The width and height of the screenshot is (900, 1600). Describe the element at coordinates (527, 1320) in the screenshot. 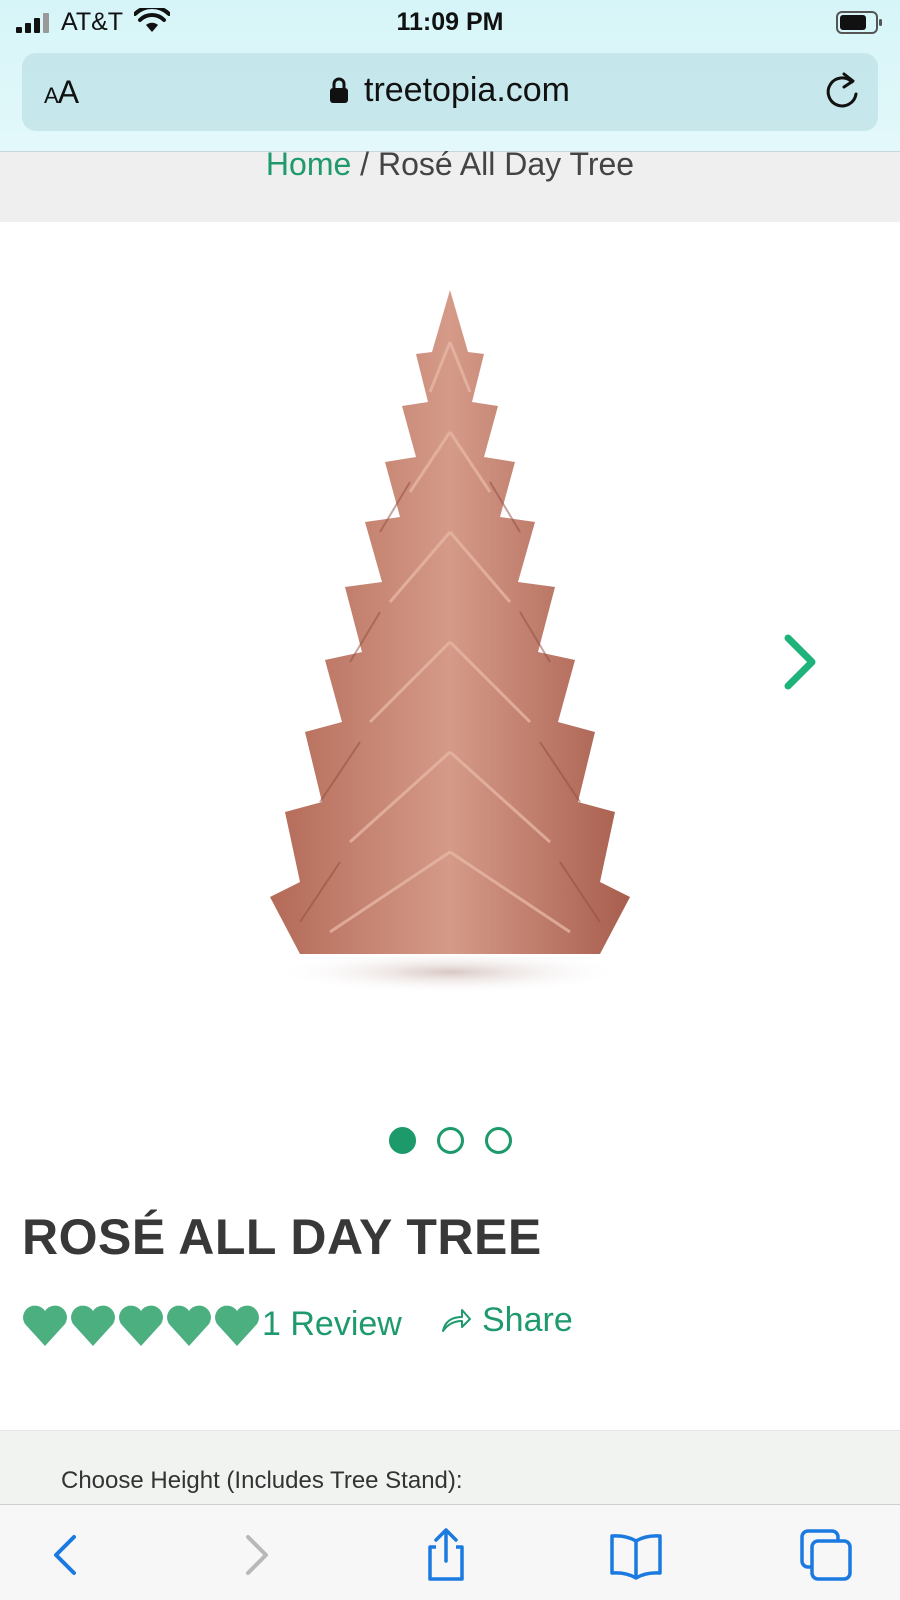

I see `share-label: Share` at that location.